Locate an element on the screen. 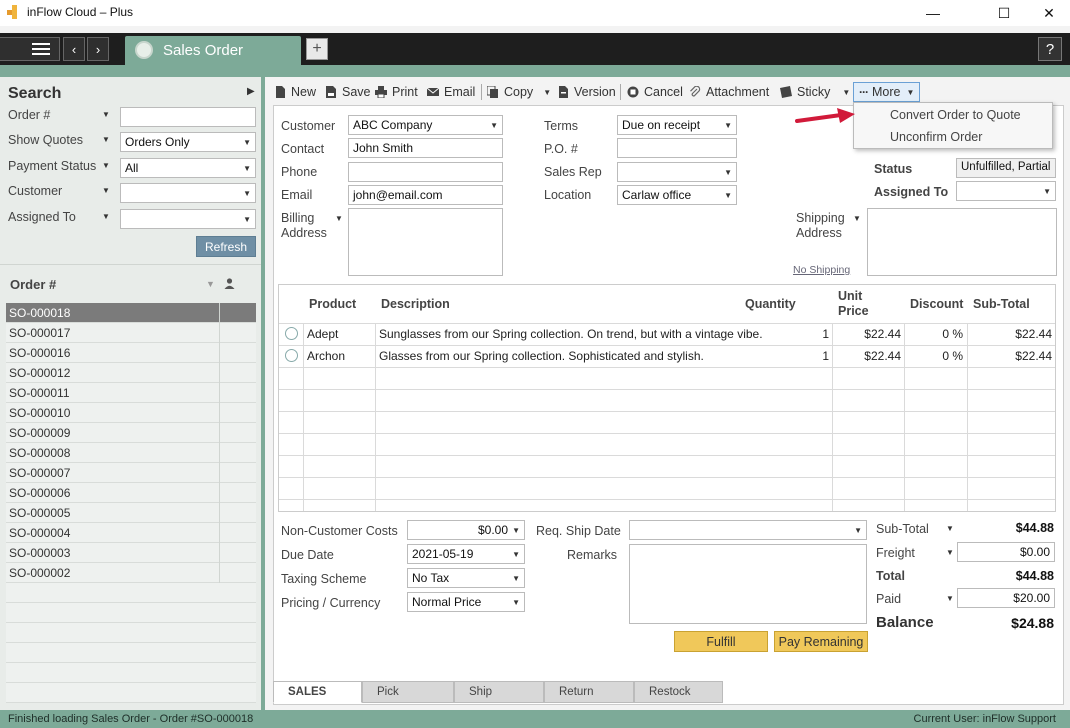 The image size is (1070, 728). close-window-button: ✕ is located at coordinates (1048, 13).